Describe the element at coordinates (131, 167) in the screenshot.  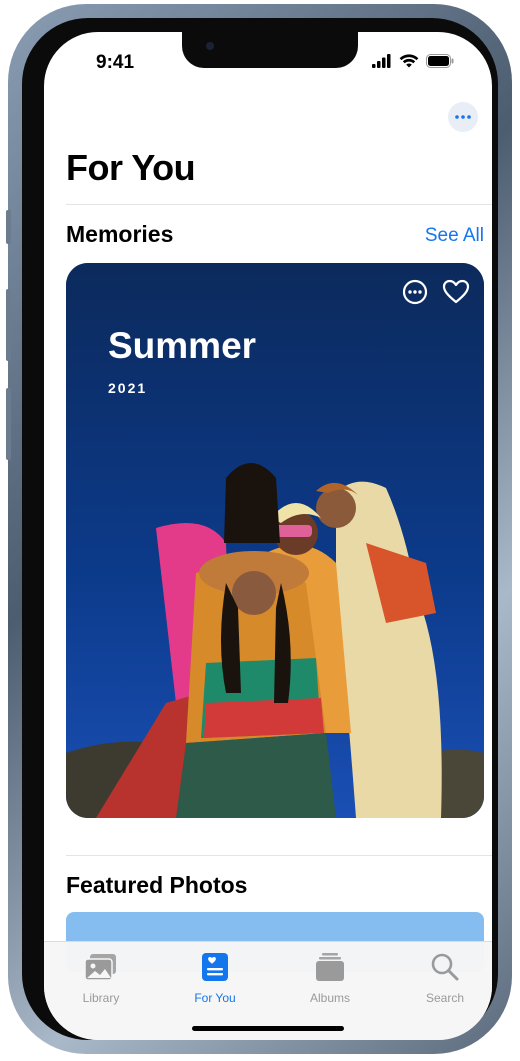
I see `page-title: For You` at that location.